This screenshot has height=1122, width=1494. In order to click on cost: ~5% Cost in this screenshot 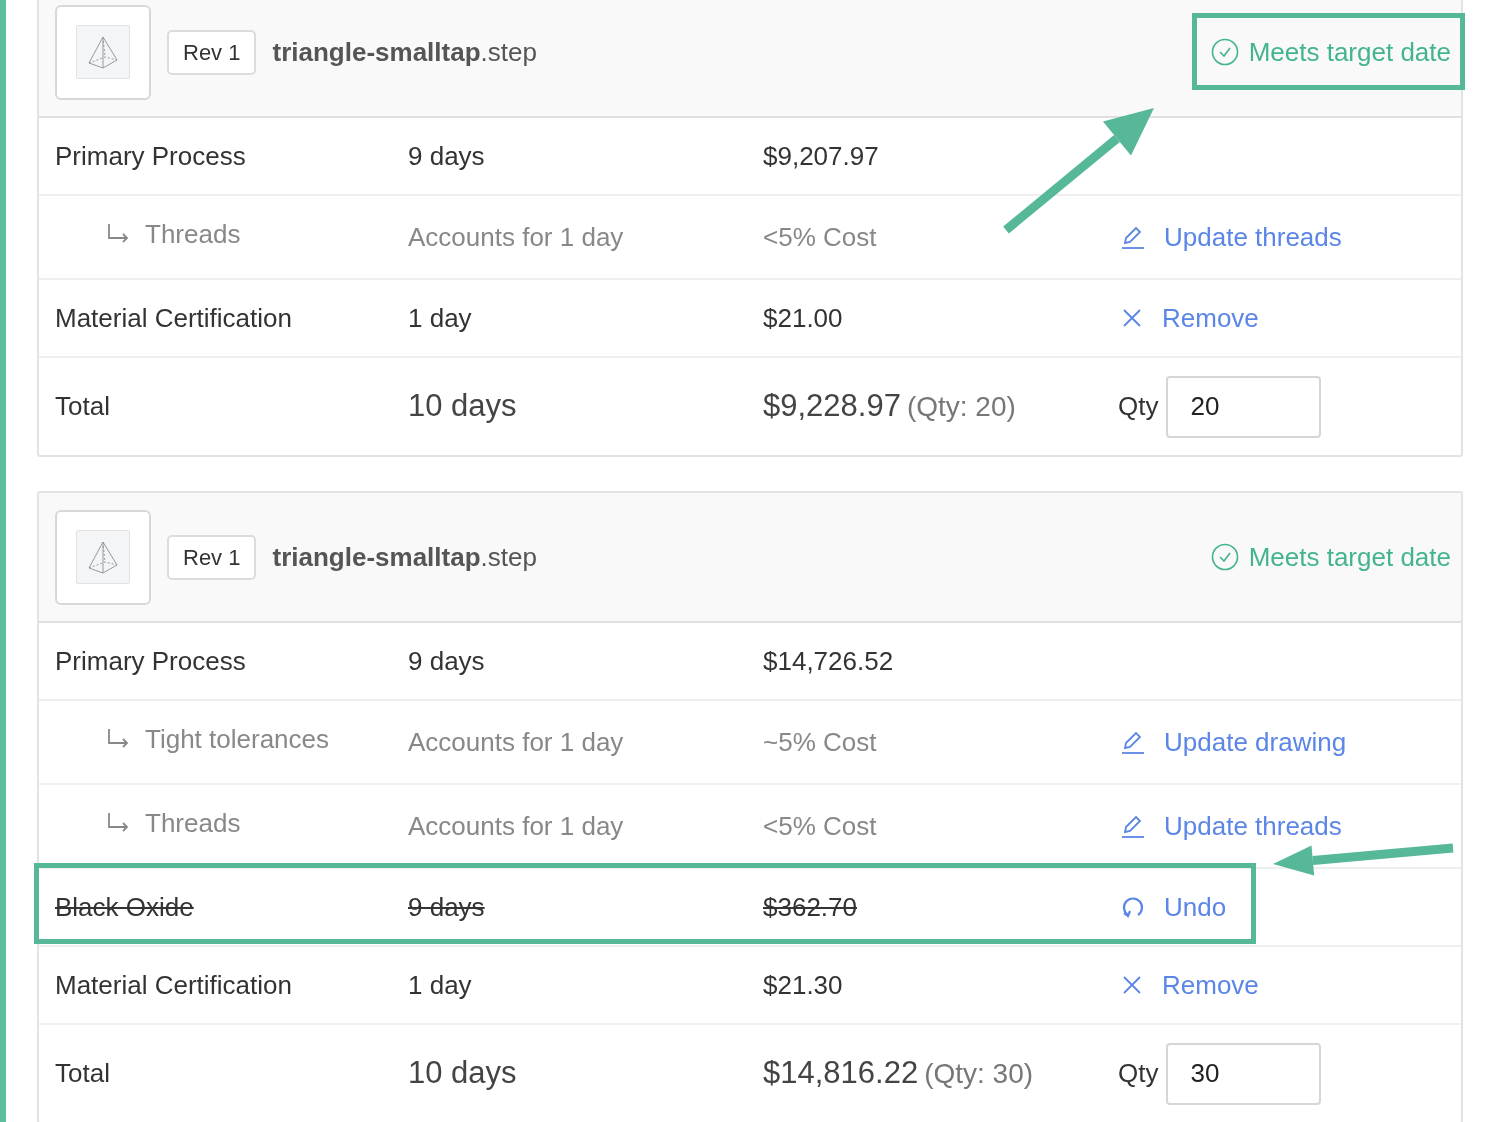, I will do `click(820, 742)`.